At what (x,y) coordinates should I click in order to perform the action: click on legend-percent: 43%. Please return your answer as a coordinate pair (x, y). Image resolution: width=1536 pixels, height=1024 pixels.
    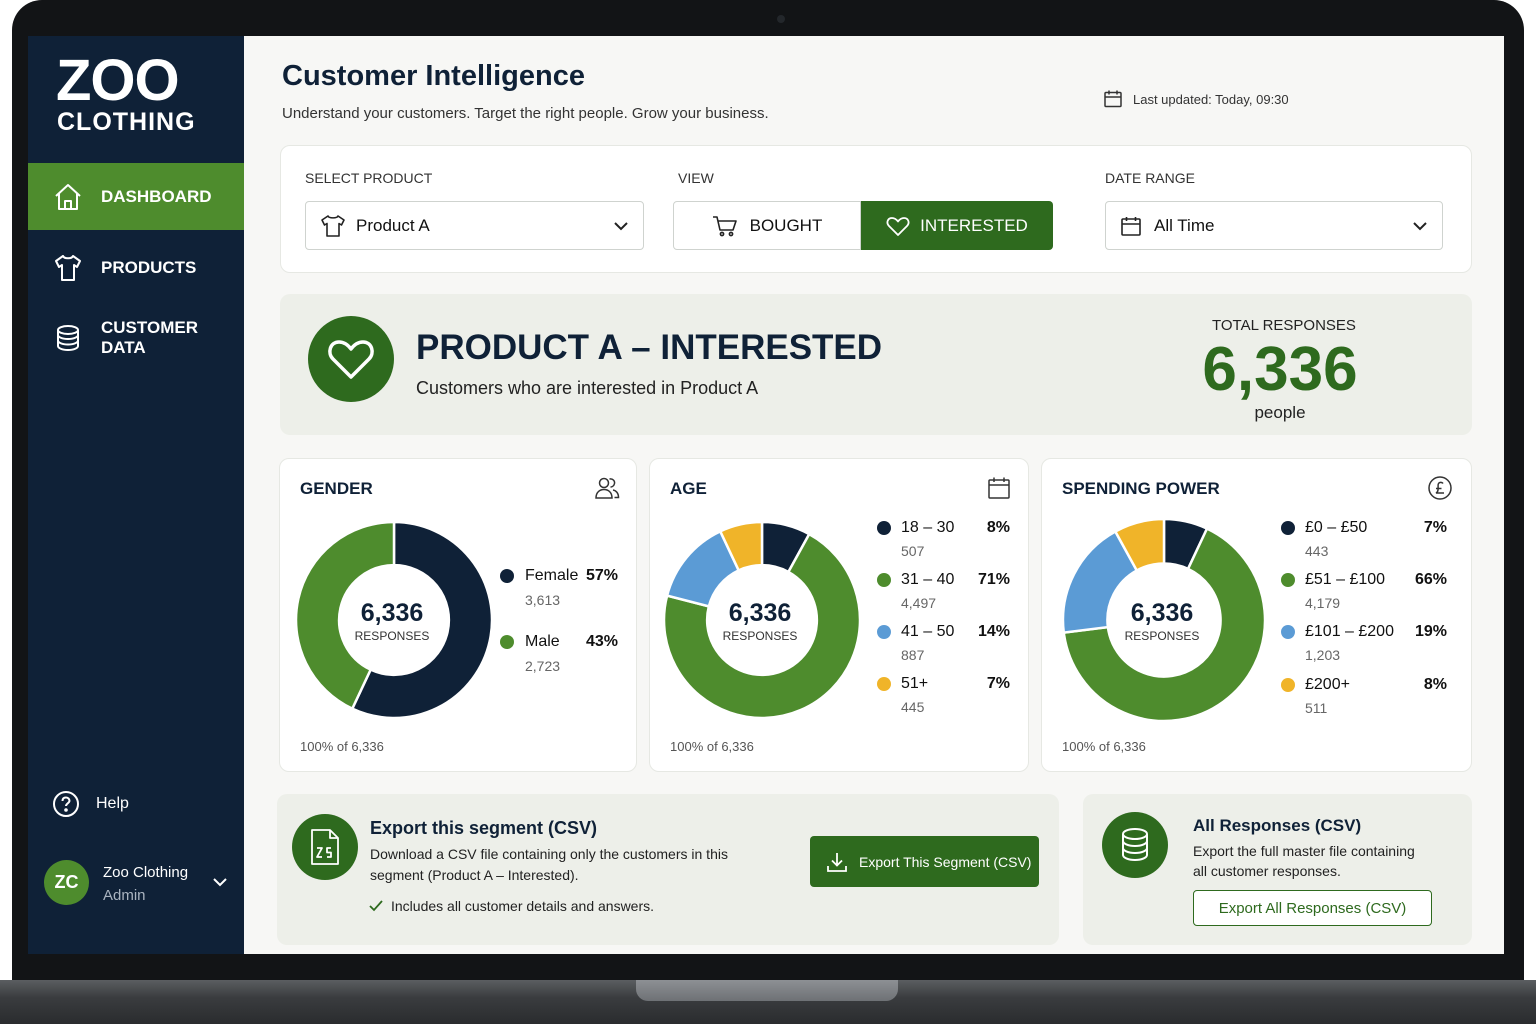
    Looking at the image, I should click on (601, 641).